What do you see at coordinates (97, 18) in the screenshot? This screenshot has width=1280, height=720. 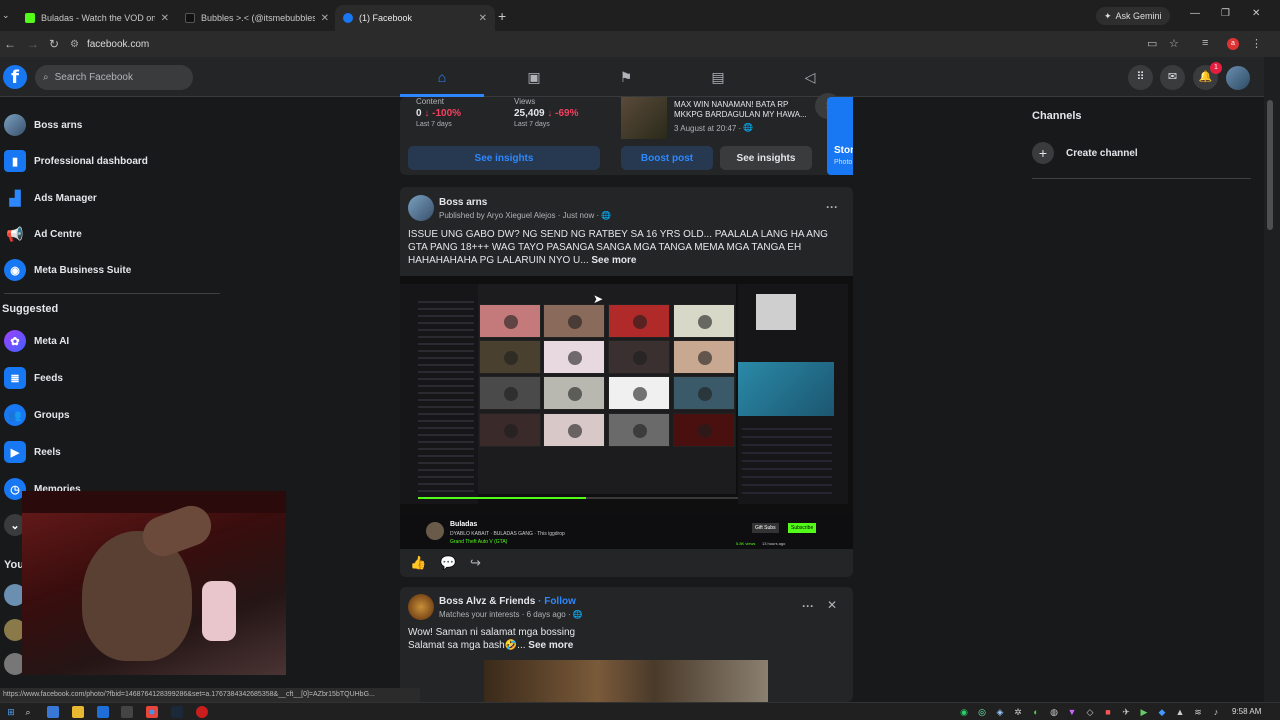 I see `browser-tab-buladas: Buladas - Watch the VOD on Ki ✕` at bounding box center [97, 18].